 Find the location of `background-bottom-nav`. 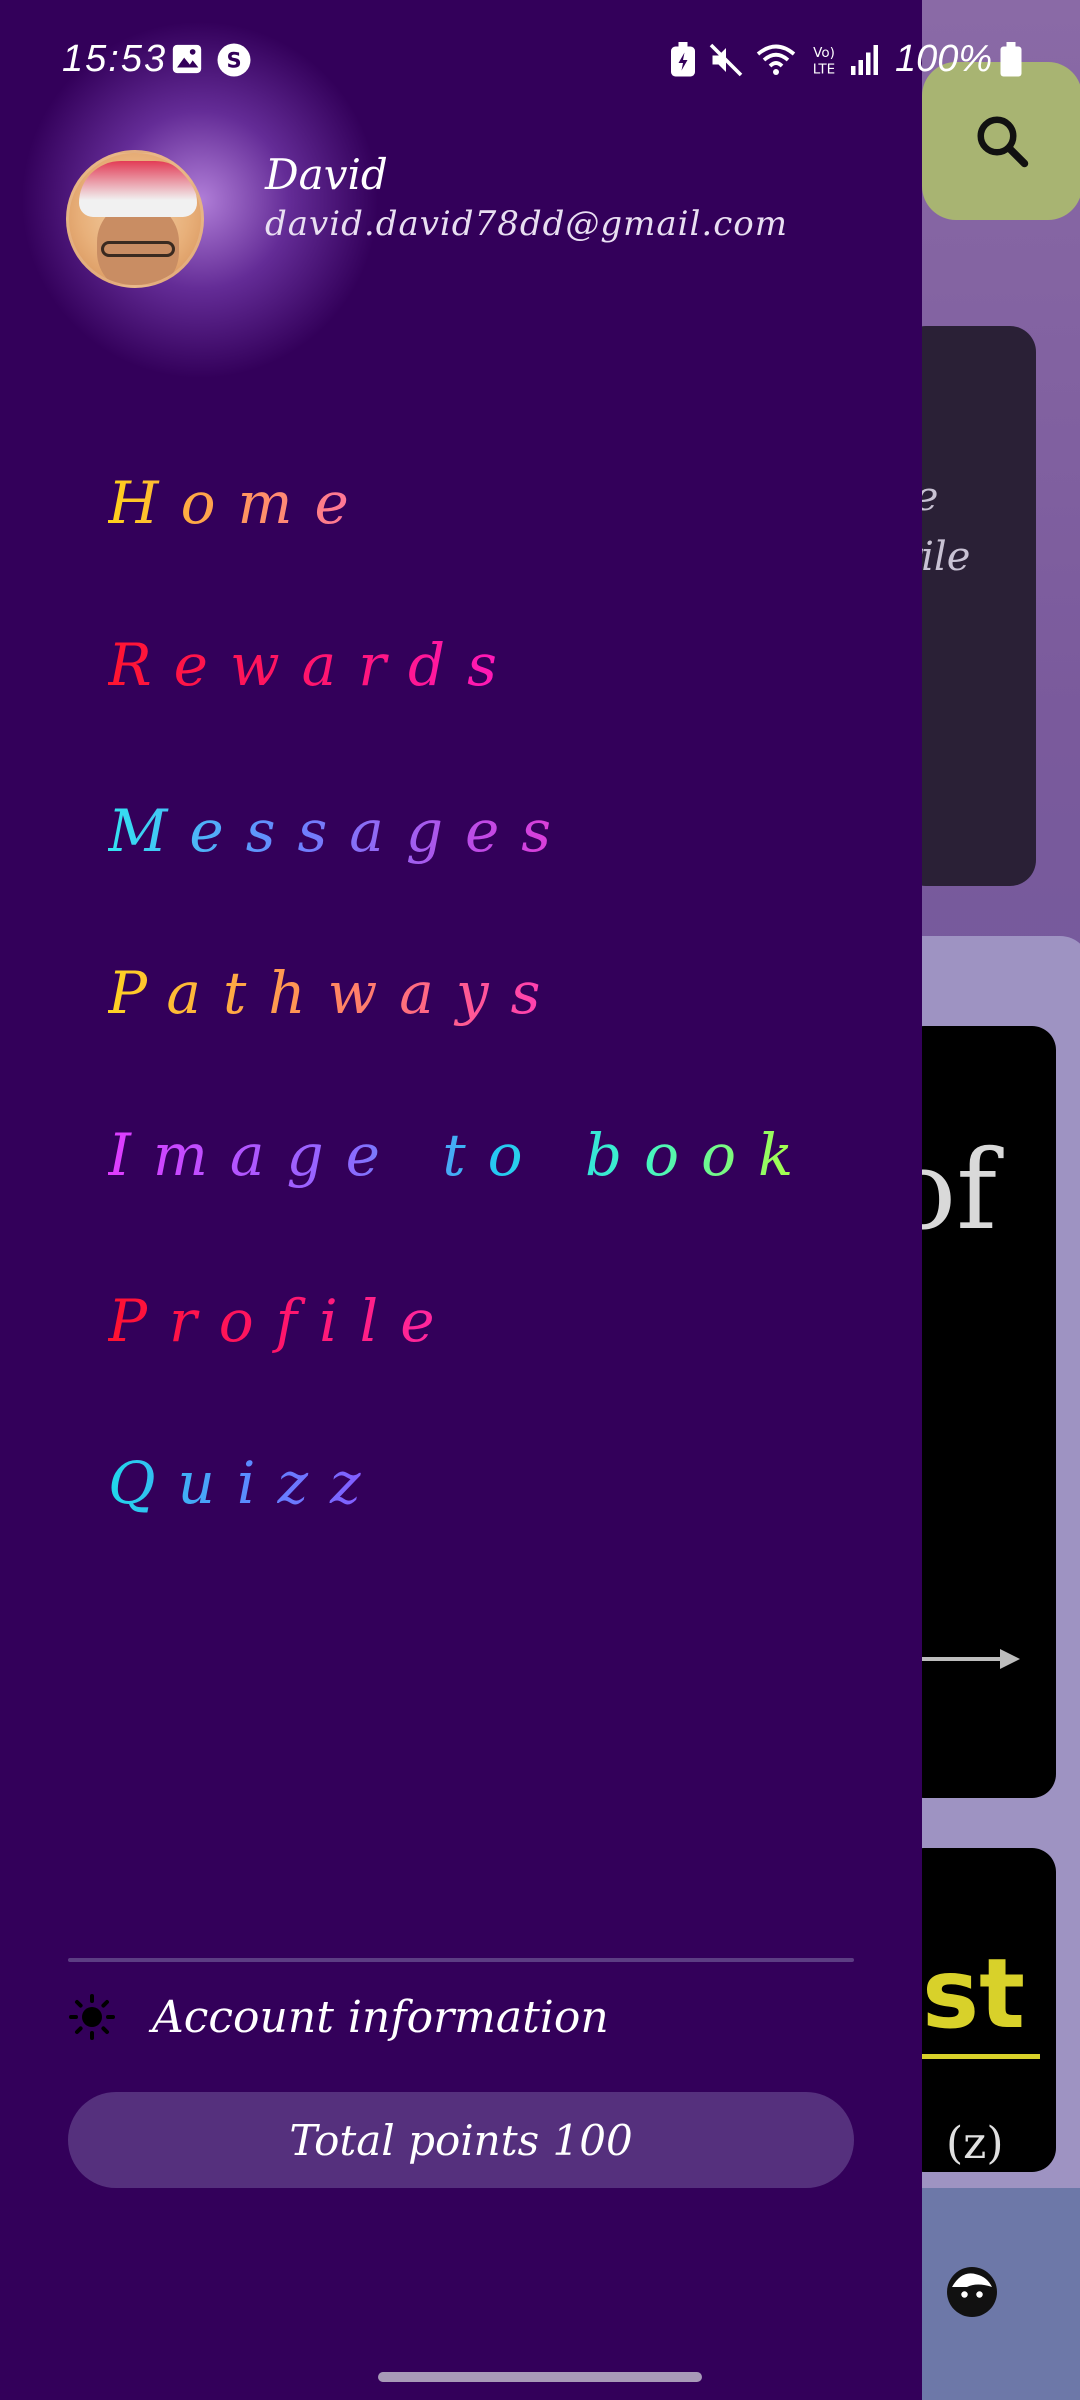

background-bottom-nav is located at coordinates (990, 2294).